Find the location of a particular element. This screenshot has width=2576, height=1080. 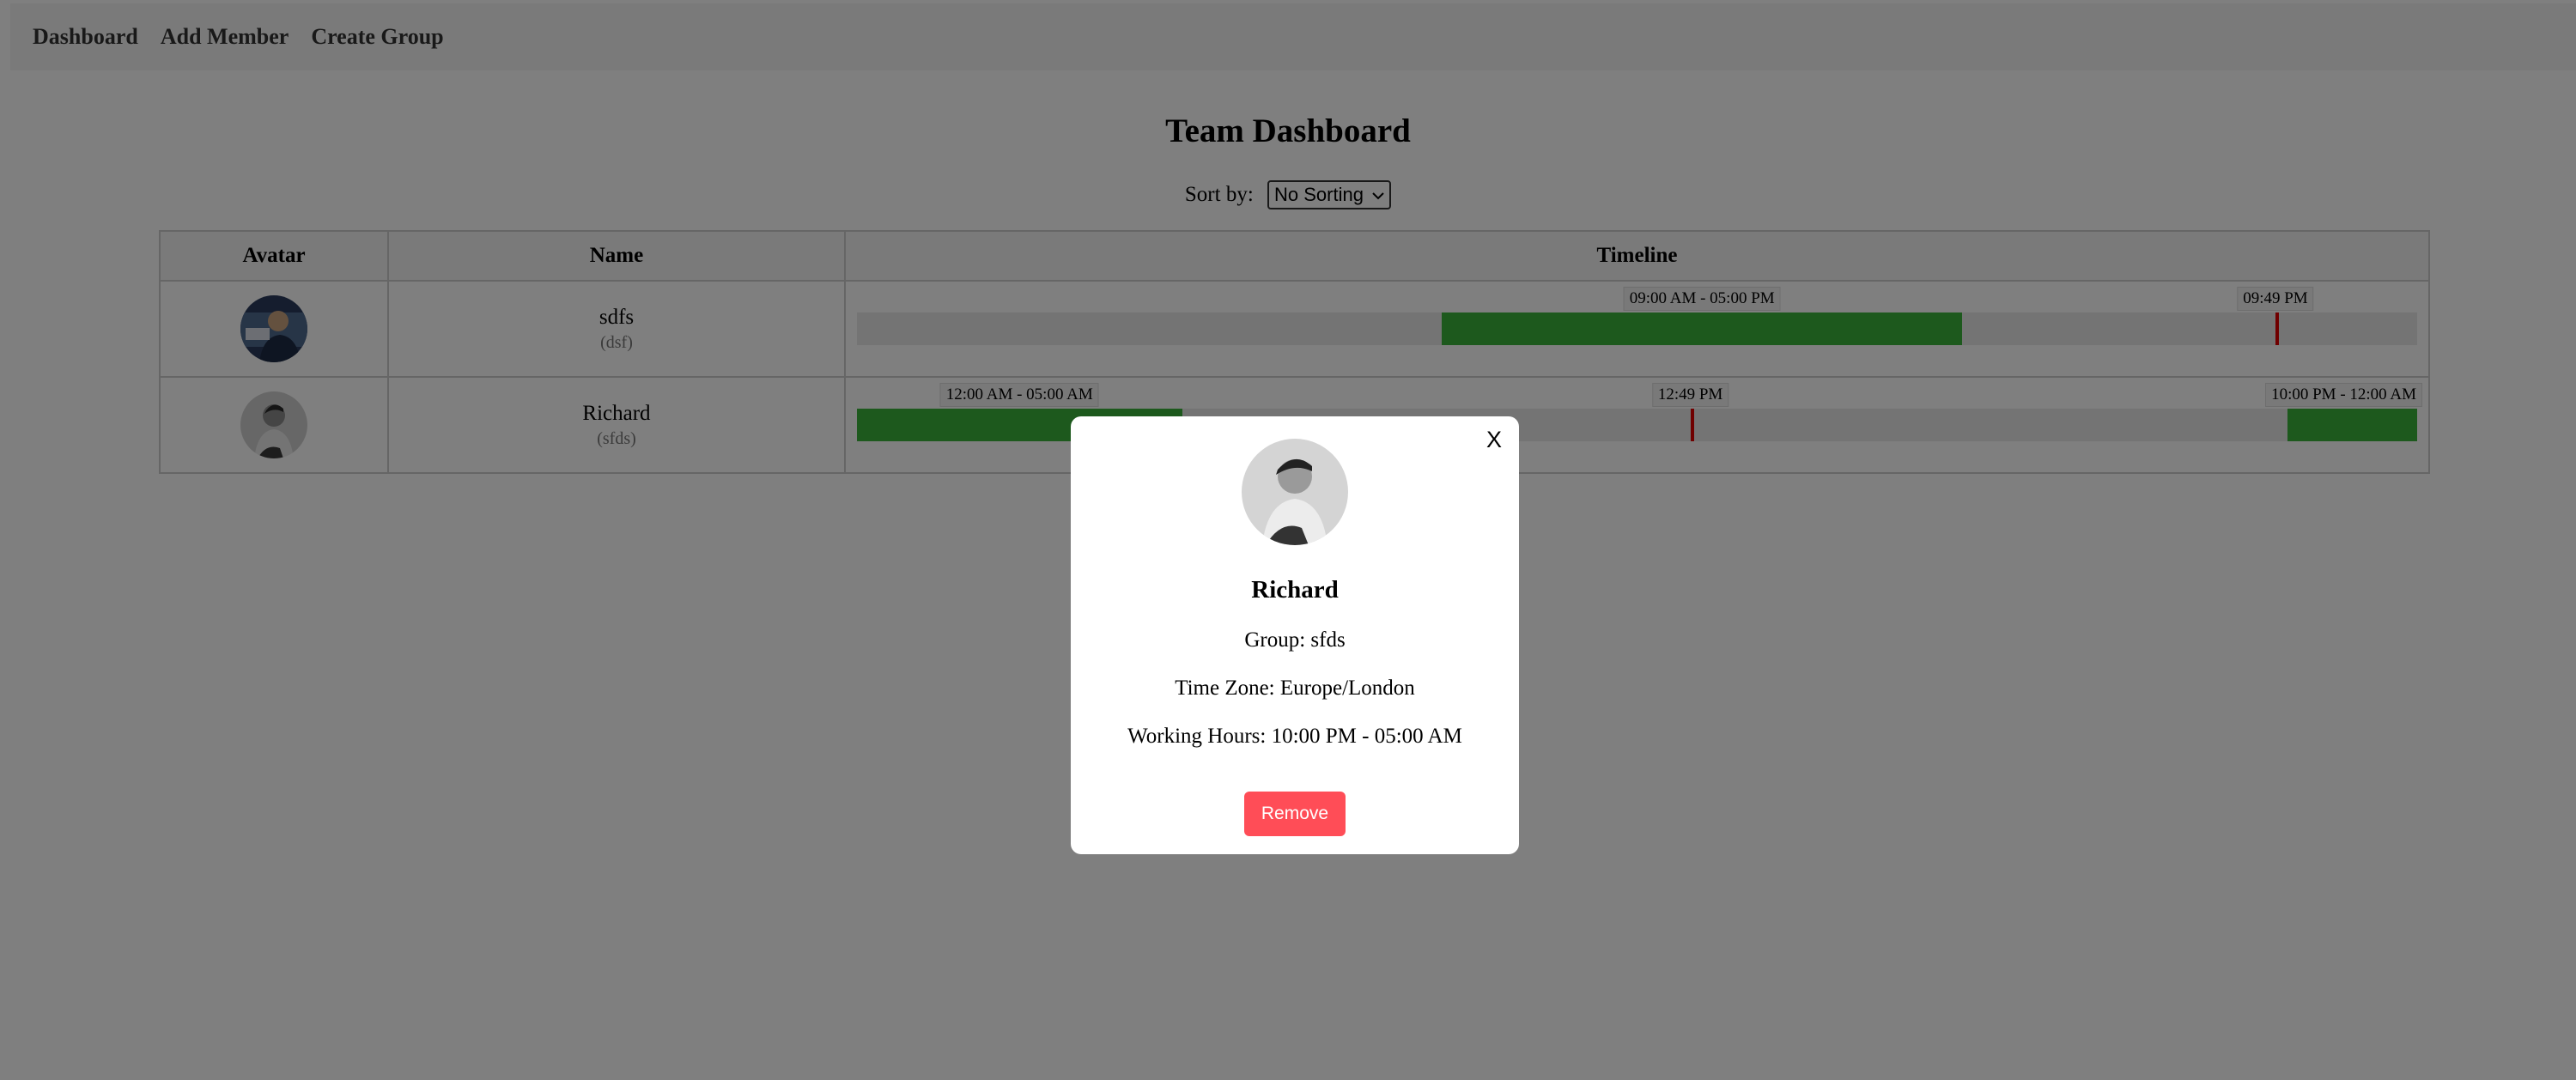

remove-button: Remove is located at coordinates (1294, 814).